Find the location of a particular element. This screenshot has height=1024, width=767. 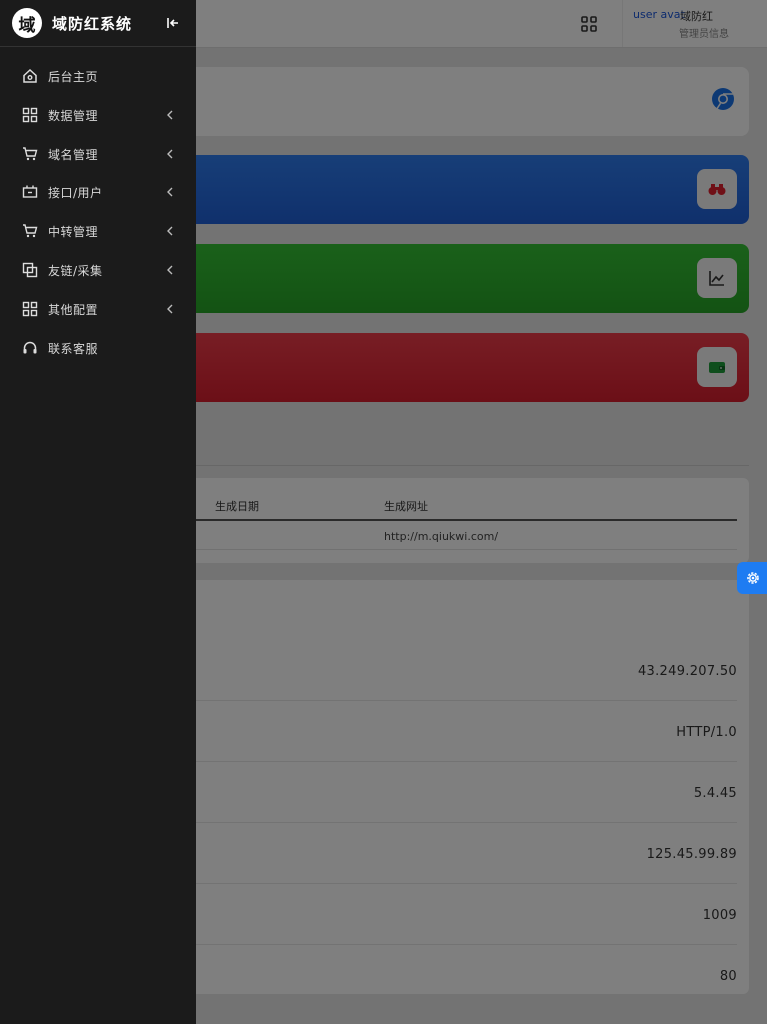

sidebar-item-relay-management: 中转管理 is located at coordinates (98, 231).